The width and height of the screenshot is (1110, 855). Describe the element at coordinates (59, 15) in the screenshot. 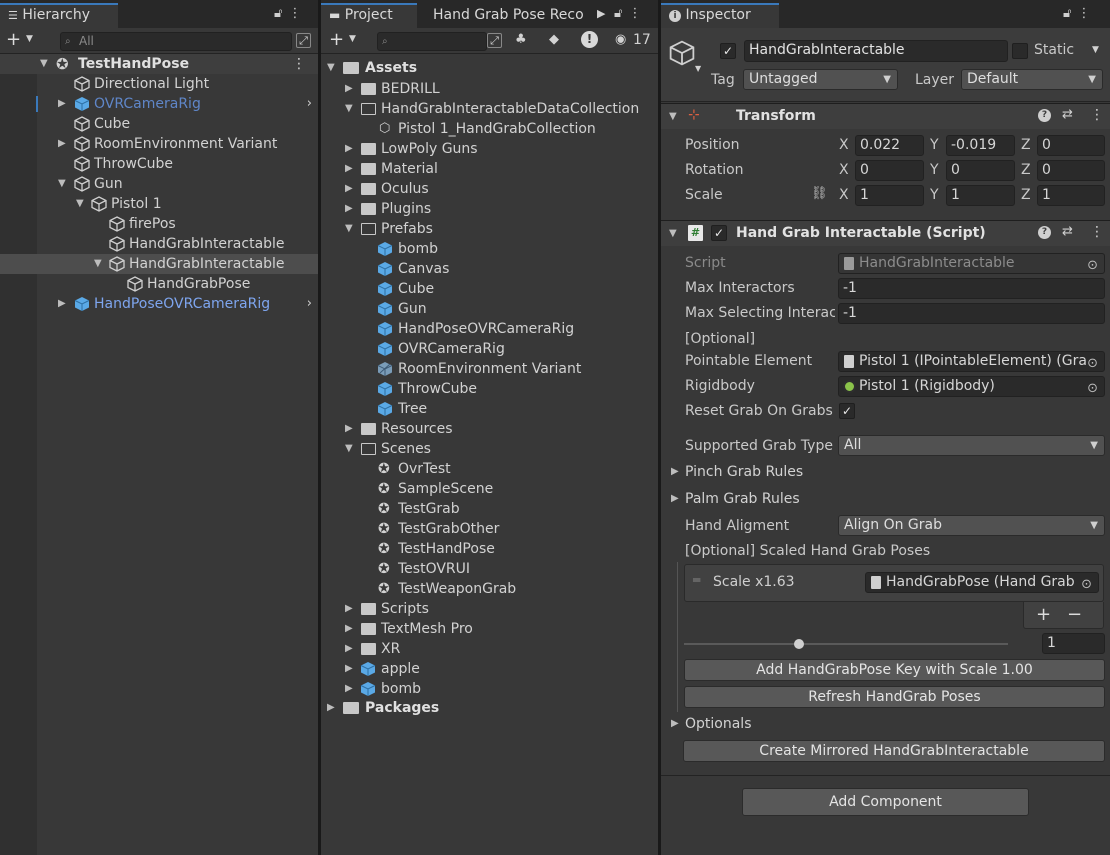

I see `tab-hierarchy: ☰ Hierarchy` at that location.